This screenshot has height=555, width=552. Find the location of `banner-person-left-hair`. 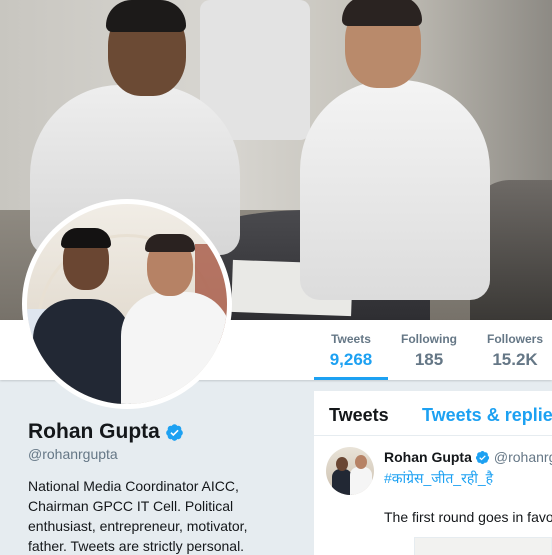

banner-person-left-hair is located at coordinates (146, 16).